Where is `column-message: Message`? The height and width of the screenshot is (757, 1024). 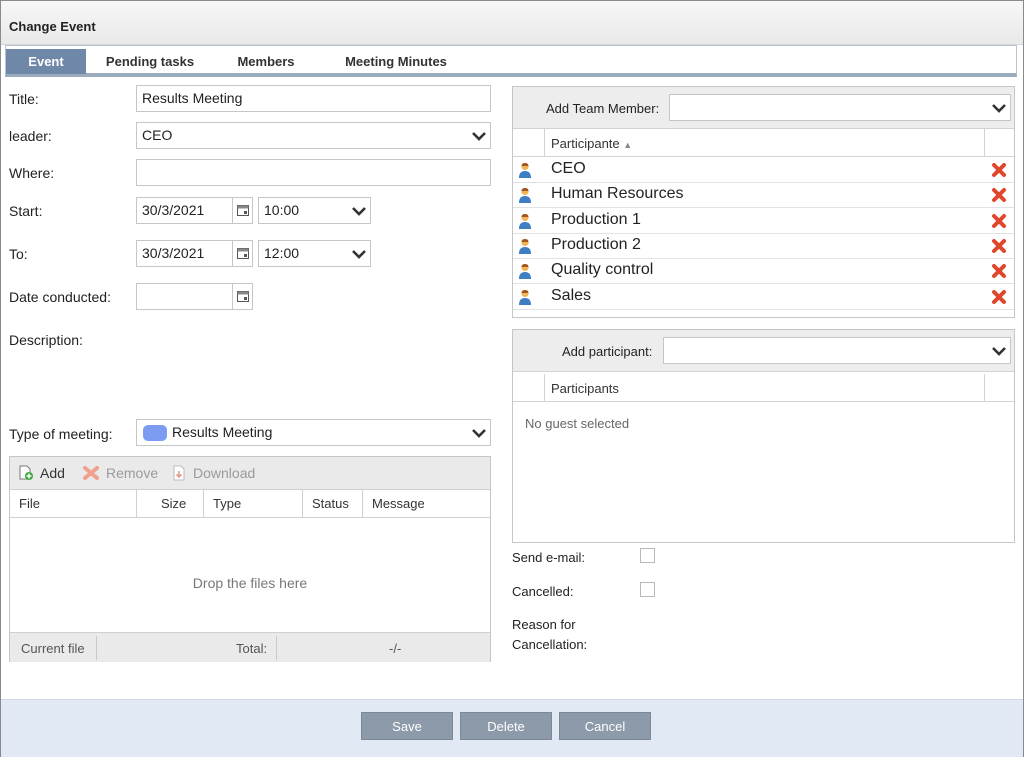 column-message: Message is located at coordinates (398, 503).